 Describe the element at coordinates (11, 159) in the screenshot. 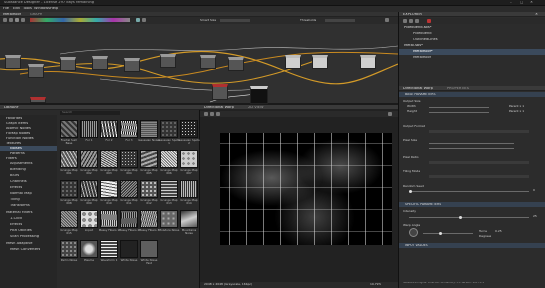

I see `category-filters: Filters` at that location.